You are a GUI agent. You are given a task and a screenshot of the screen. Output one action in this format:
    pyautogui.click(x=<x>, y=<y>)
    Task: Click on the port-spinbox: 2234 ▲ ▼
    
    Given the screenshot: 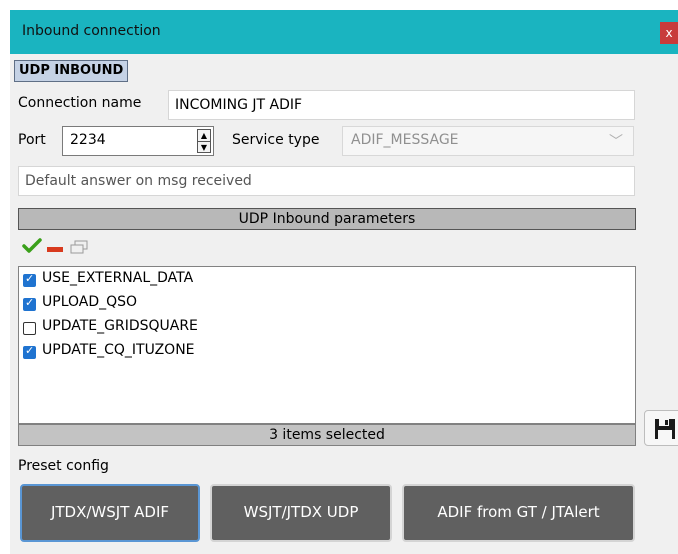 What is the action you would take?
    pyautogui.click(x=138, y=141)
    